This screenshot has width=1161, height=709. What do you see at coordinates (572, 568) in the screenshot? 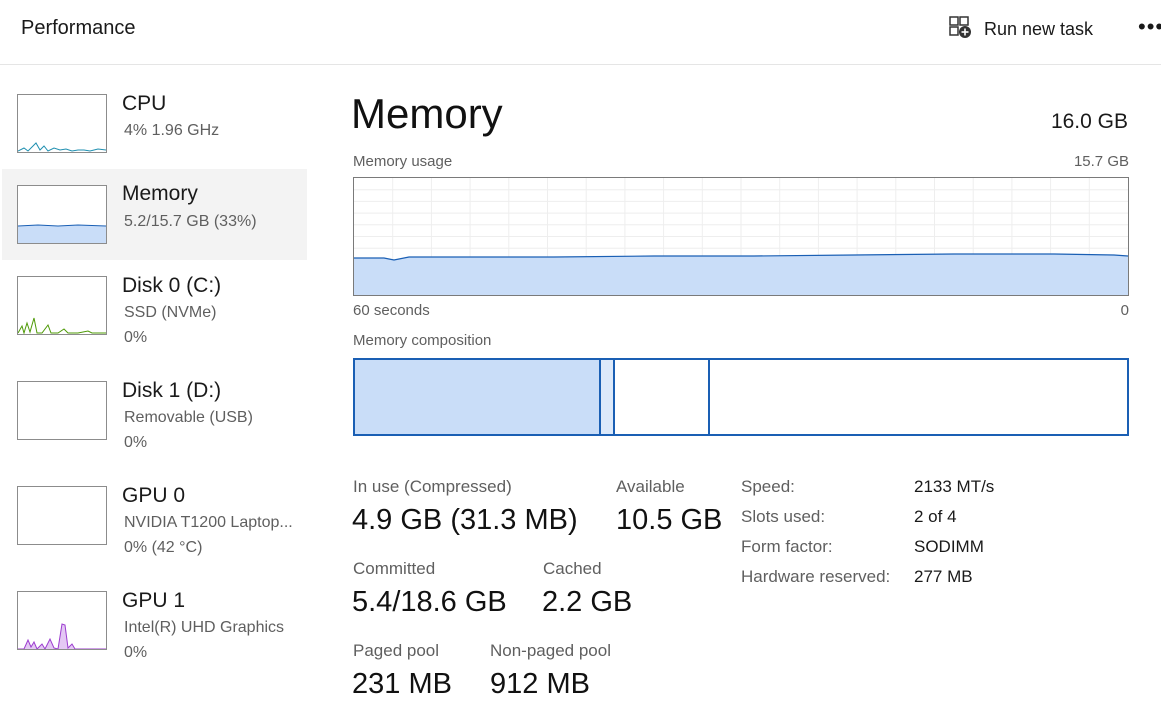
I see `cached-label: Cached` at bounding box center [572, 568].